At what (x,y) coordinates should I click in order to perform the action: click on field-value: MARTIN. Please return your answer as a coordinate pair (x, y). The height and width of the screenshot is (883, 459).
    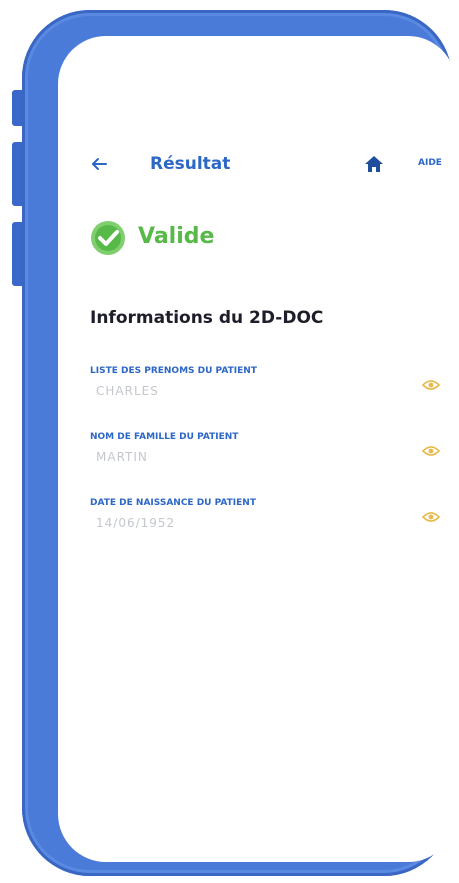
    Looking at the image, I should click on (122, 457).